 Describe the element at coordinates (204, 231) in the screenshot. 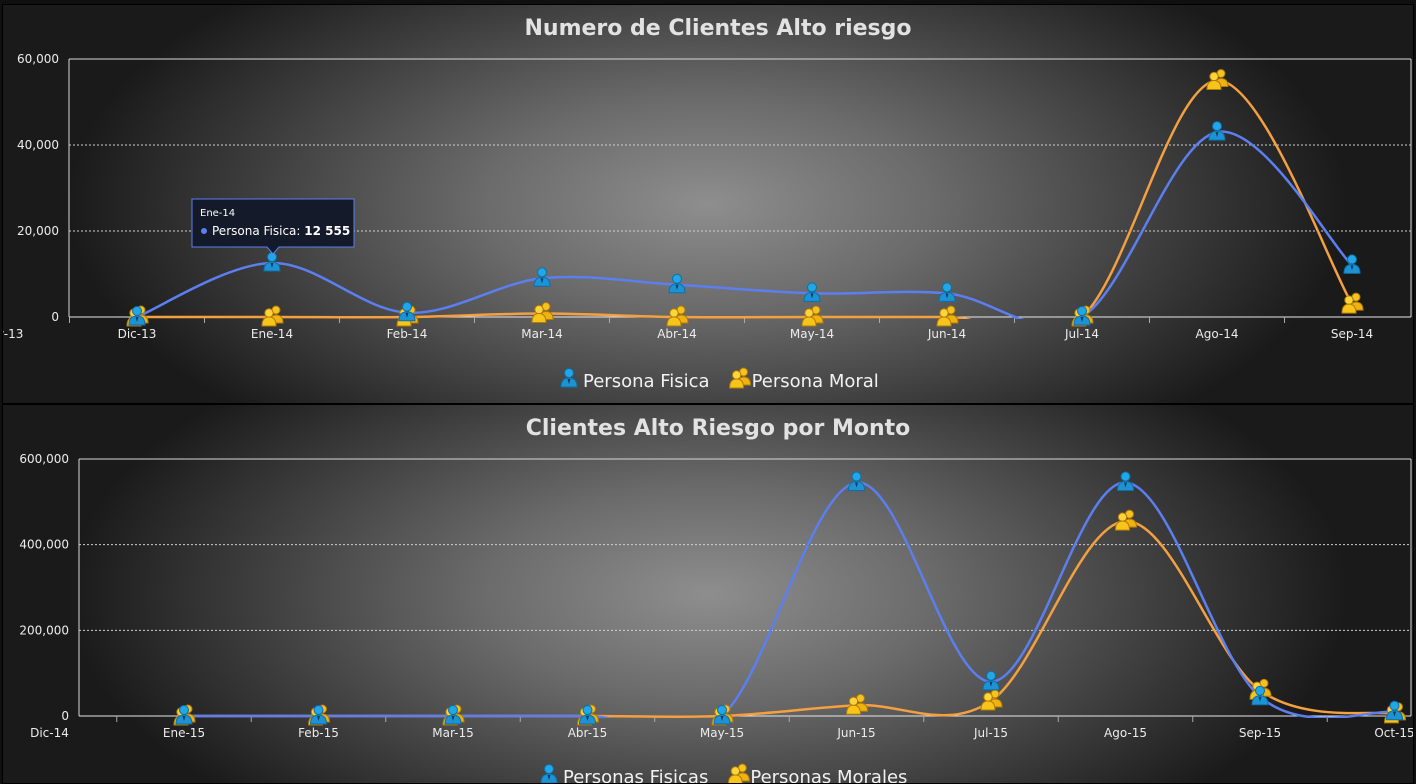

I see `tooltip-series-dot` at that location.